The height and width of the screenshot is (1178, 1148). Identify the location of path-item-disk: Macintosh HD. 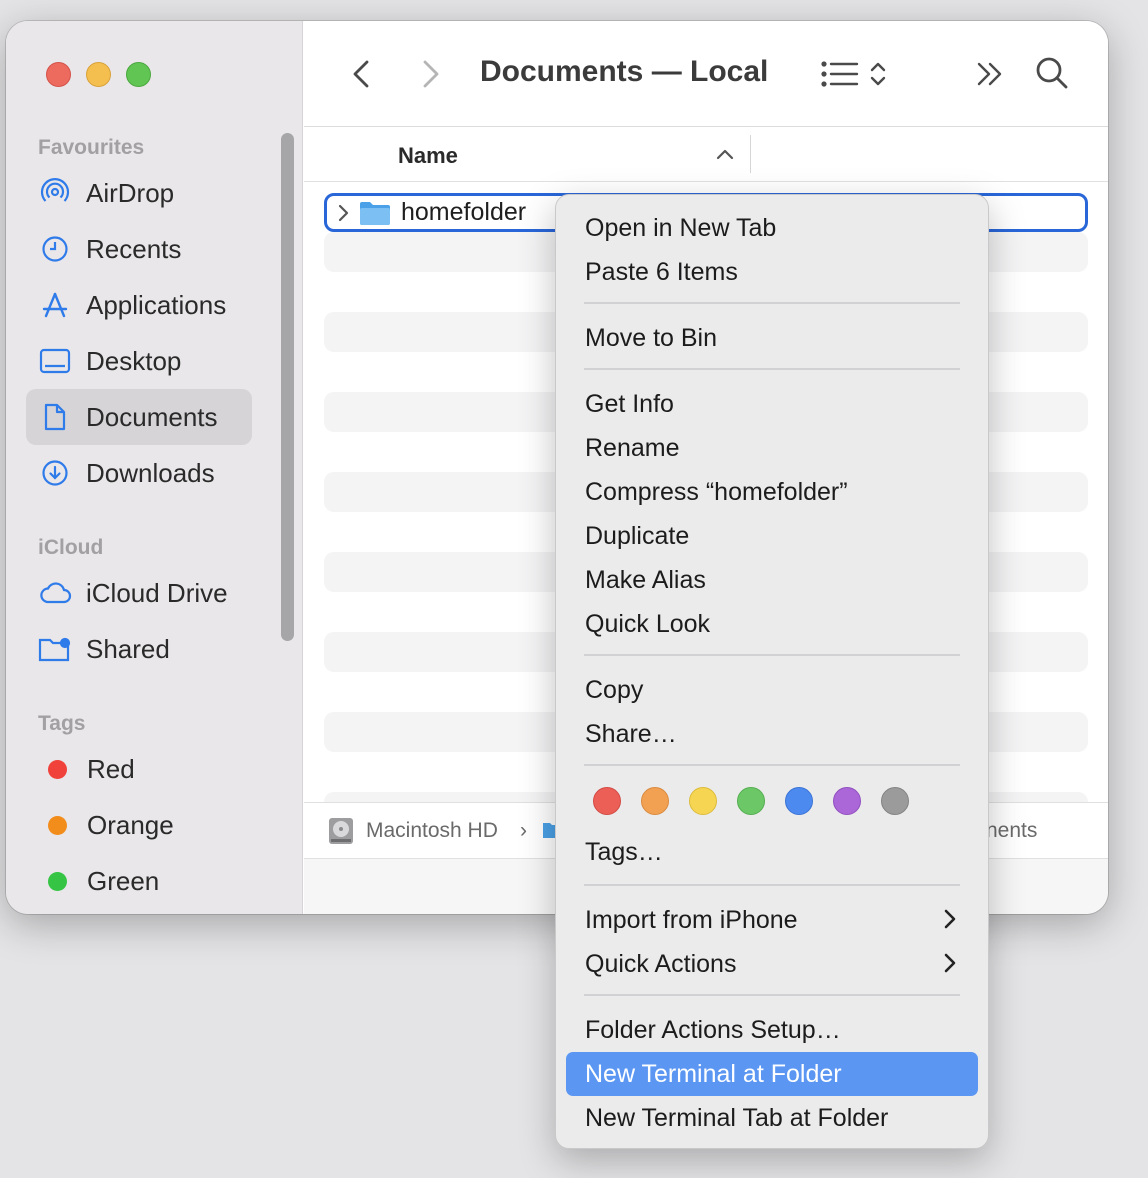
(432, 831).